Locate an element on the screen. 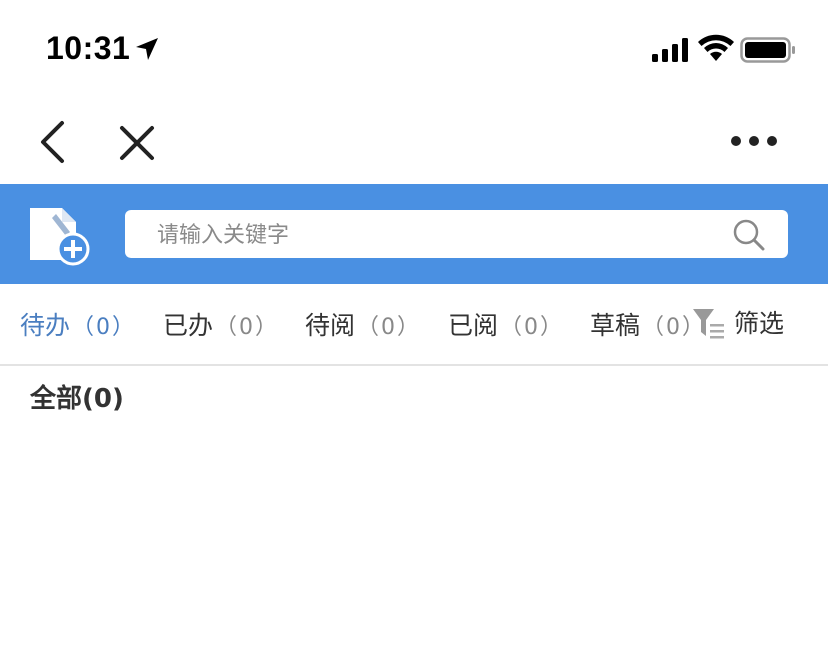 Image resolution: width=828 pixels, height=652 pixels. new-document-icon is located at coordinates (59, 235).